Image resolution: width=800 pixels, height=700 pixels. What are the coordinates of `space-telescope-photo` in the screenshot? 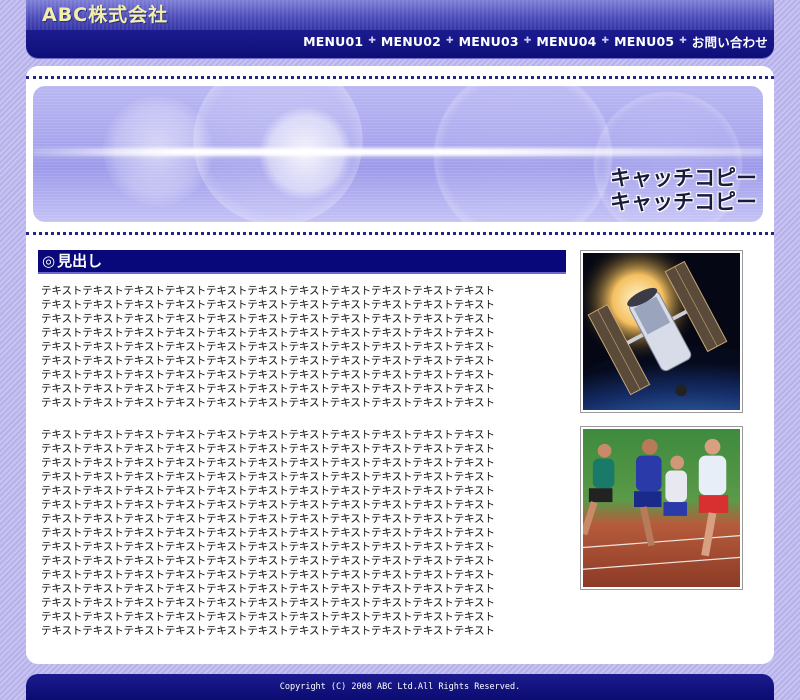 It's located at (661, 331).